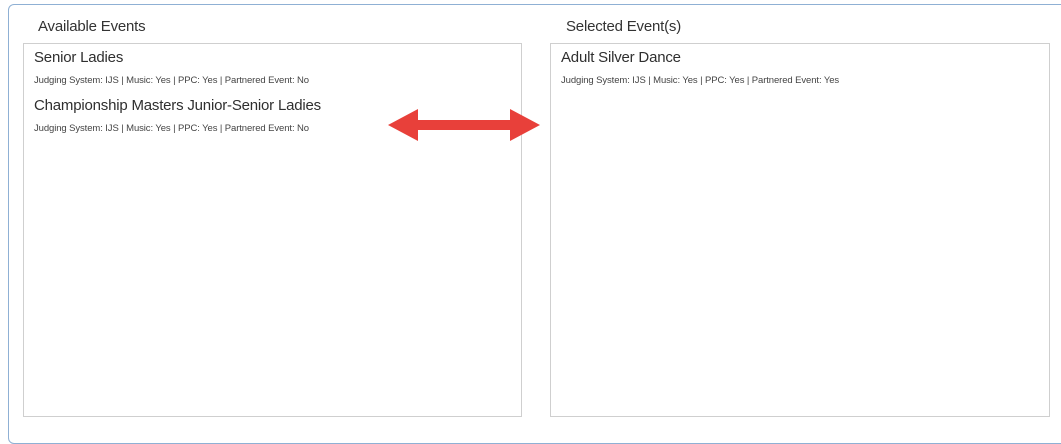 The image size is (1061, 444). What do you see at coordinates (621, 57) in the screenshot?
I see `event-name: Adult Silver Dance` at bounding box center [621, 57].